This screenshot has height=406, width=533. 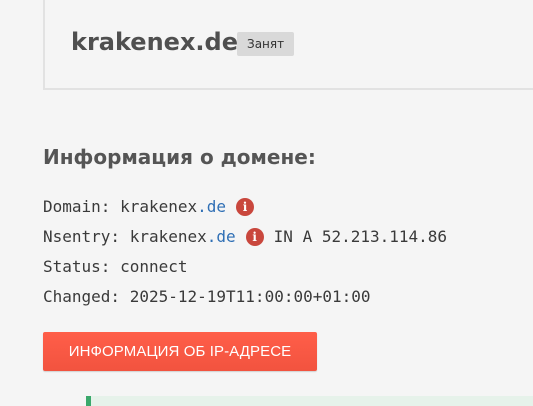 What do you see at coordinates (159, 206) in the screenshot?
I see `domain-name: krakenex` at bounding box center [159, 206].